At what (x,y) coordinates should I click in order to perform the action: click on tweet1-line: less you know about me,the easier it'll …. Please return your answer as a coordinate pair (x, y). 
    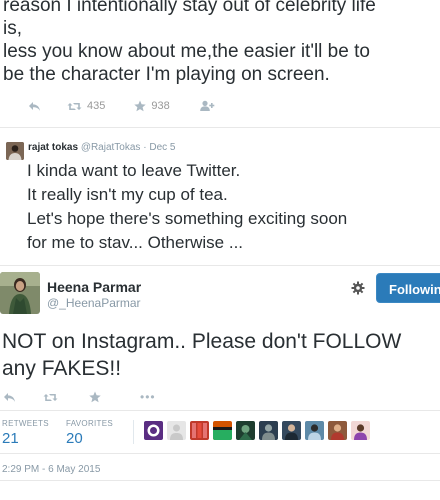
    Looking at the image, I should click on (186, 51).